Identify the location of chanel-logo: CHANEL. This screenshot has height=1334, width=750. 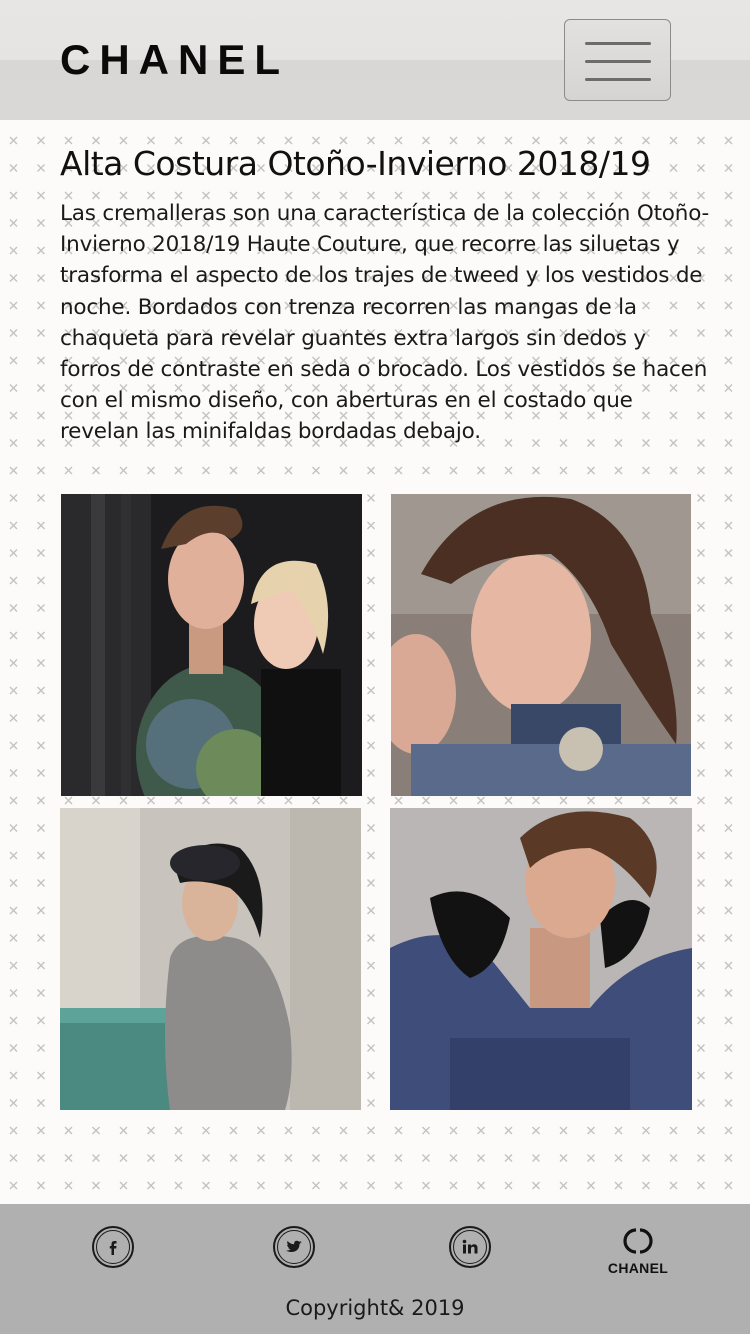
(174, 60).